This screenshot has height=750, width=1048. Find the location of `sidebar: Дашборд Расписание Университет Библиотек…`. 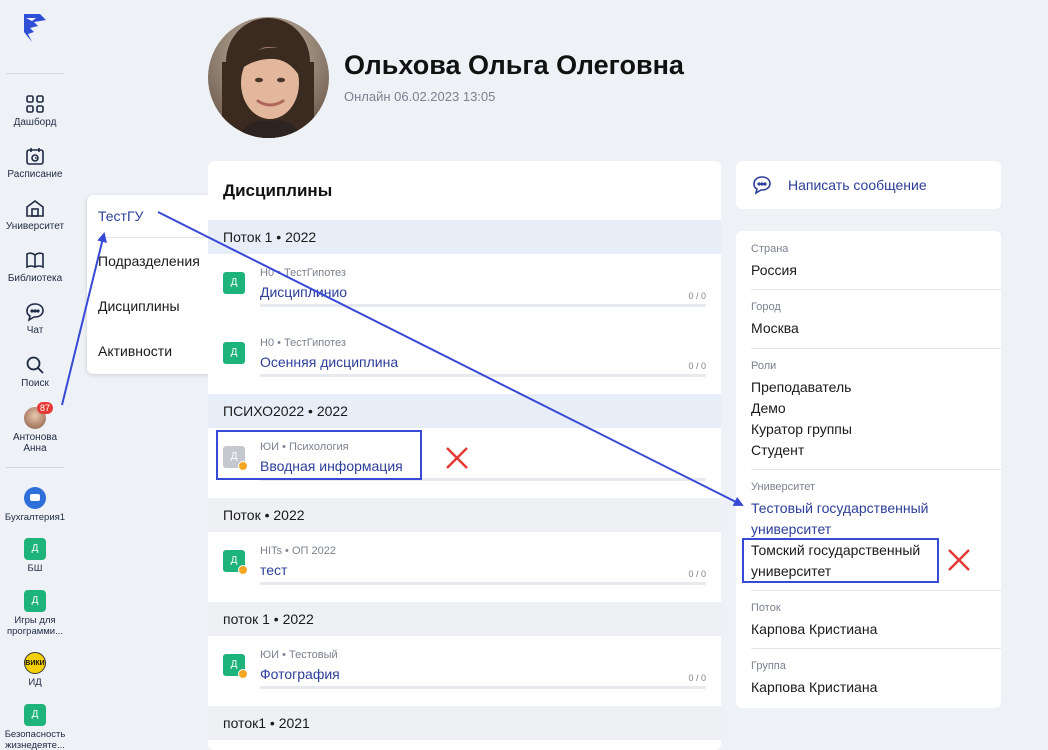

sidebar: Дашборд Расписание Университет Библиотек… is located at coordinates (35, 375).